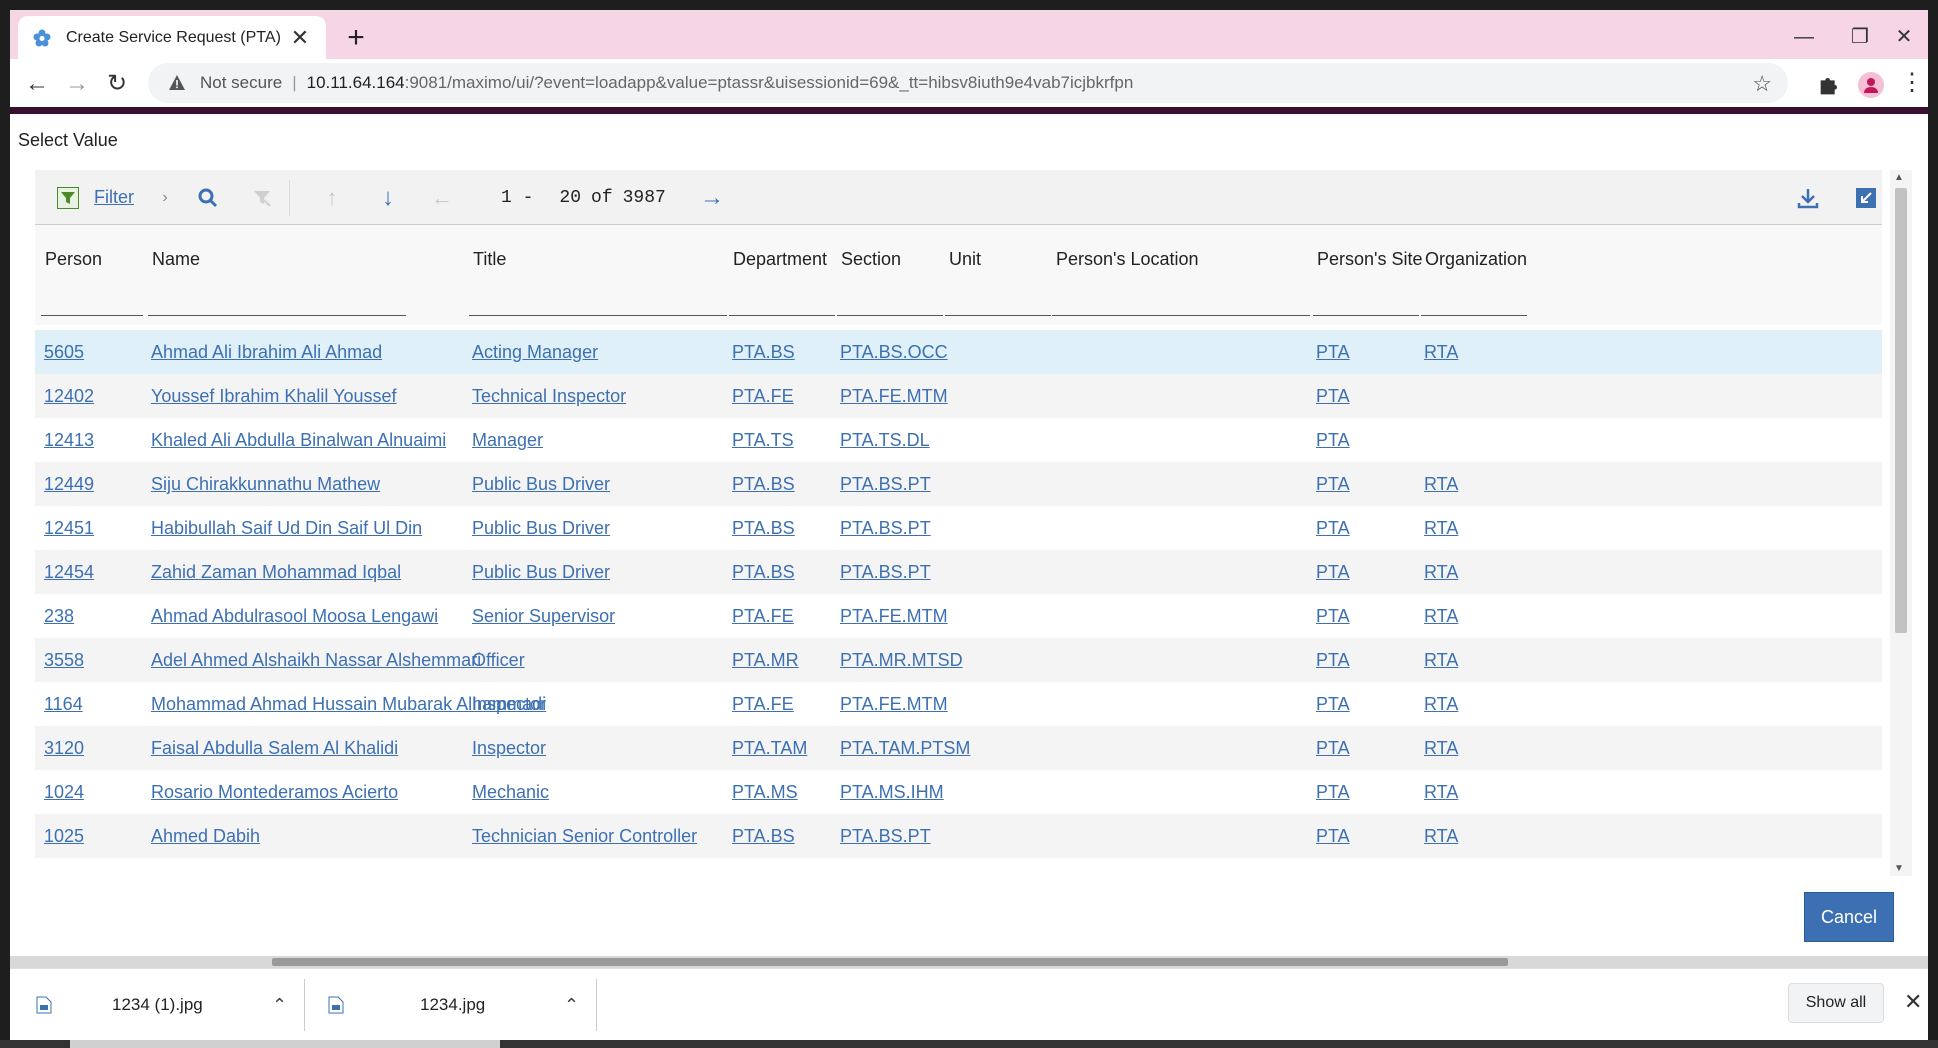  Describe the element at coordinates (782, 275) in the screenshot. I see `column-header-department: Department` at that location.